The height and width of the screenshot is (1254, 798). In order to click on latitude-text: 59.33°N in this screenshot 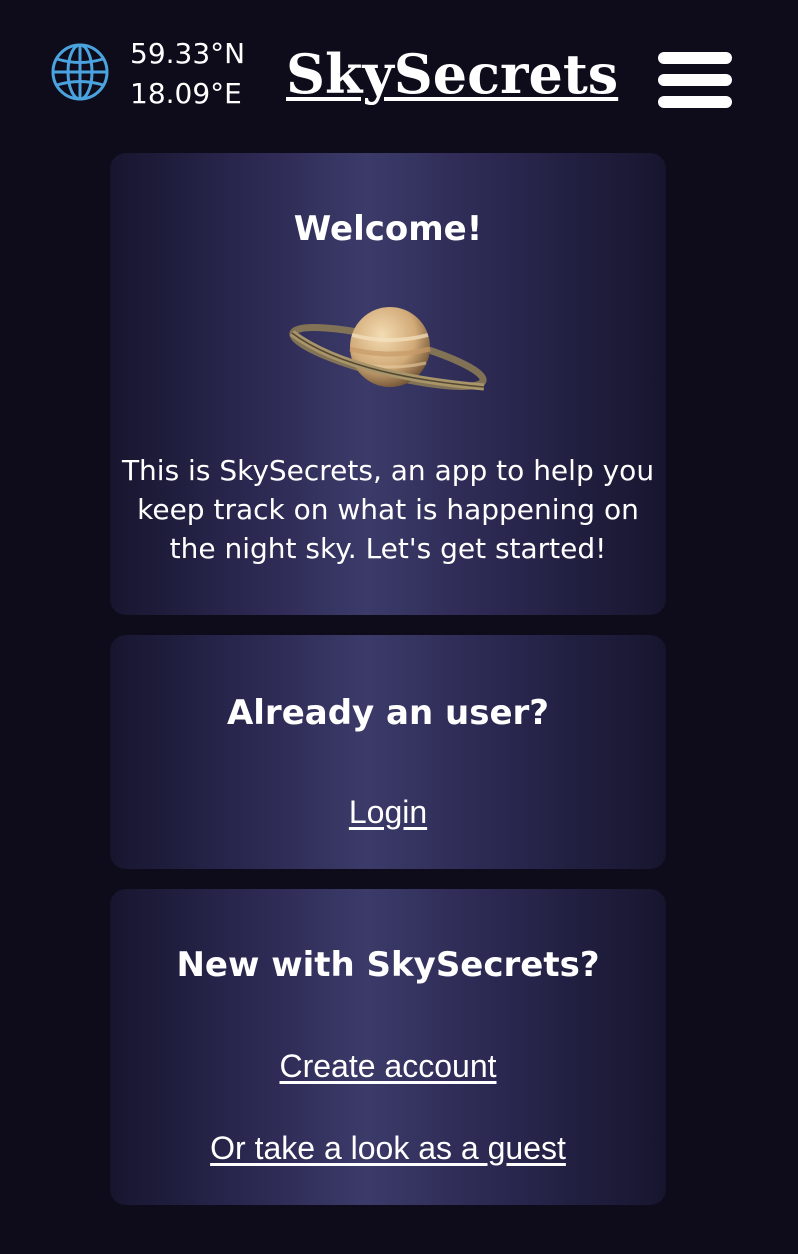, I will do `click(188, 53)`.